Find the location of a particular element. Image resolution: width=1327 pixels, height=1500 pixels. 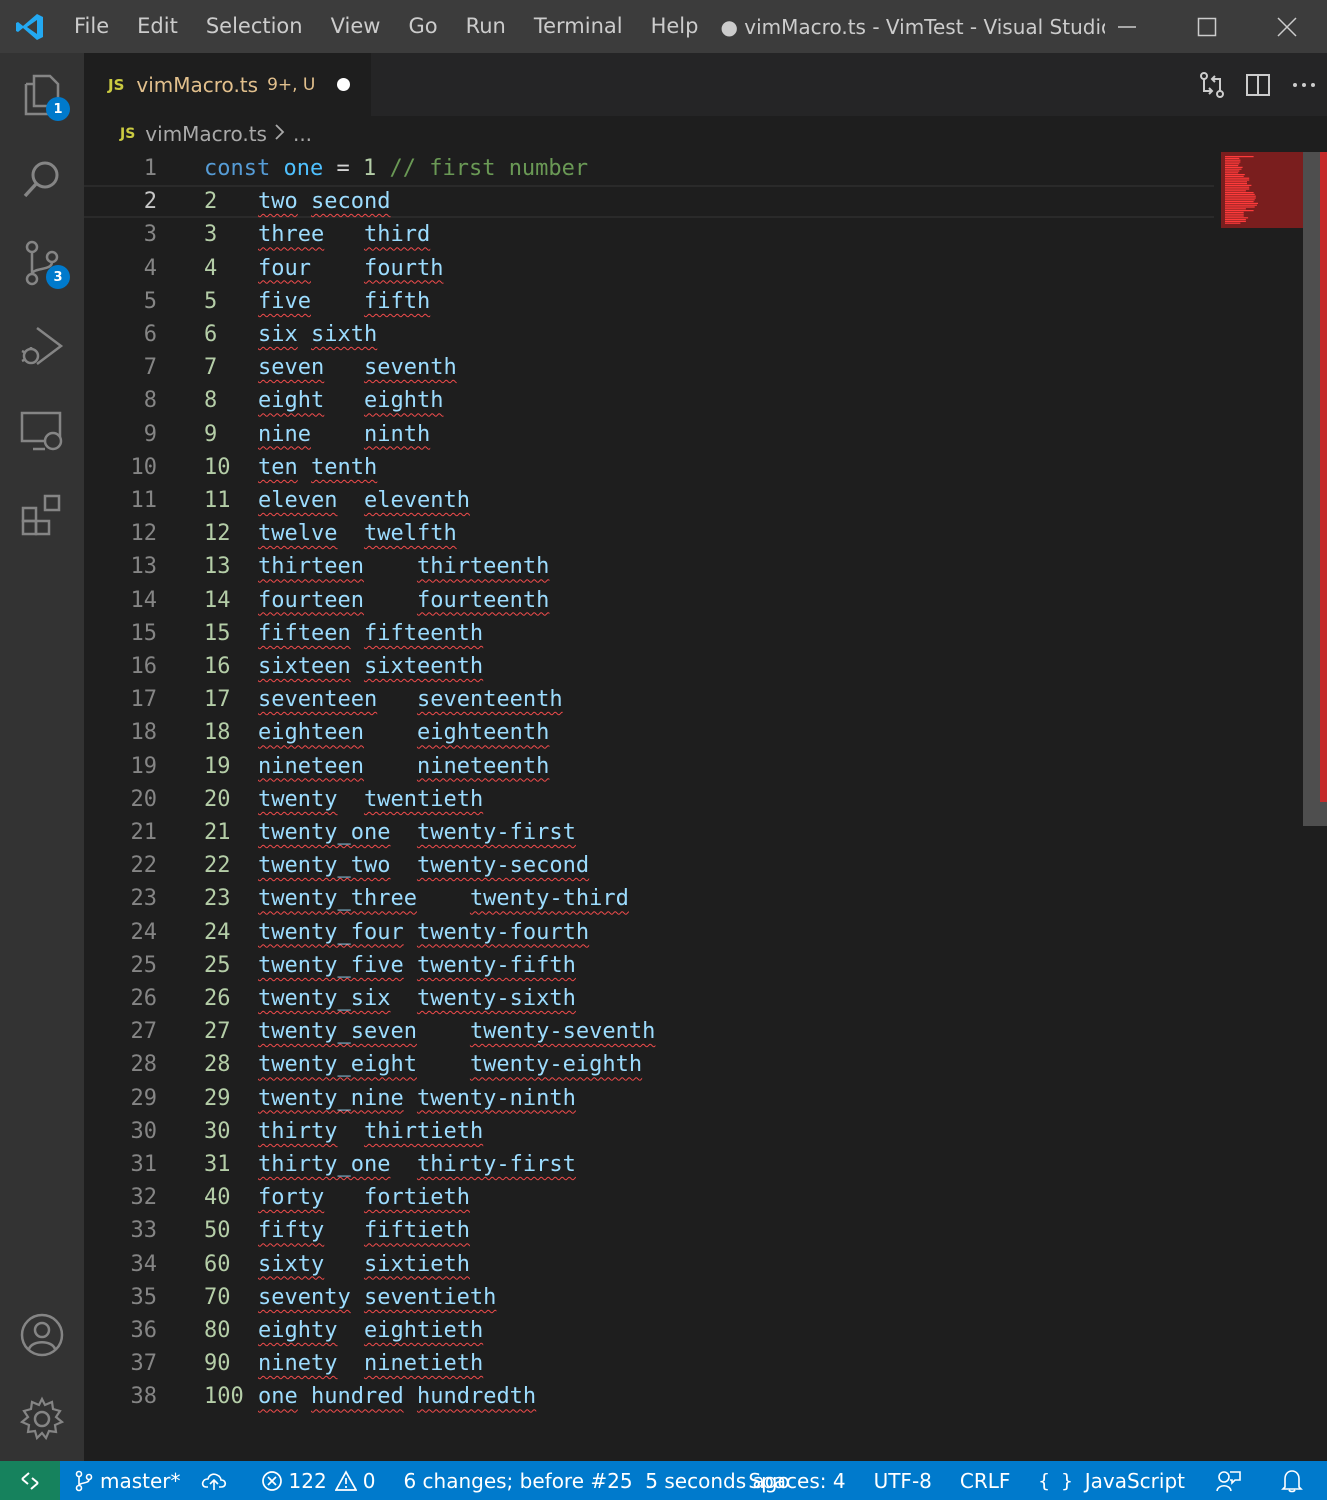

minimap-line is located at coordinates (1233, 223).